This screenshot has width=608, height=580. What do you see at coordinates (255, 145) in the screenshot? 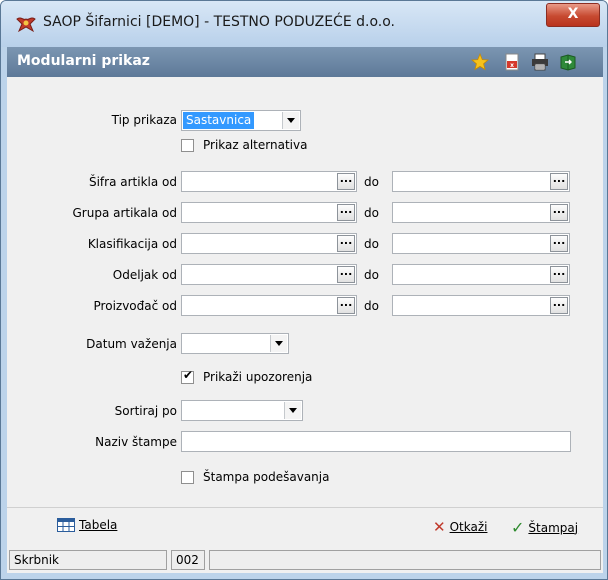
I see `prikaz-alternativa-label: Prikaz alternativa` at bounding box center [255, 145].